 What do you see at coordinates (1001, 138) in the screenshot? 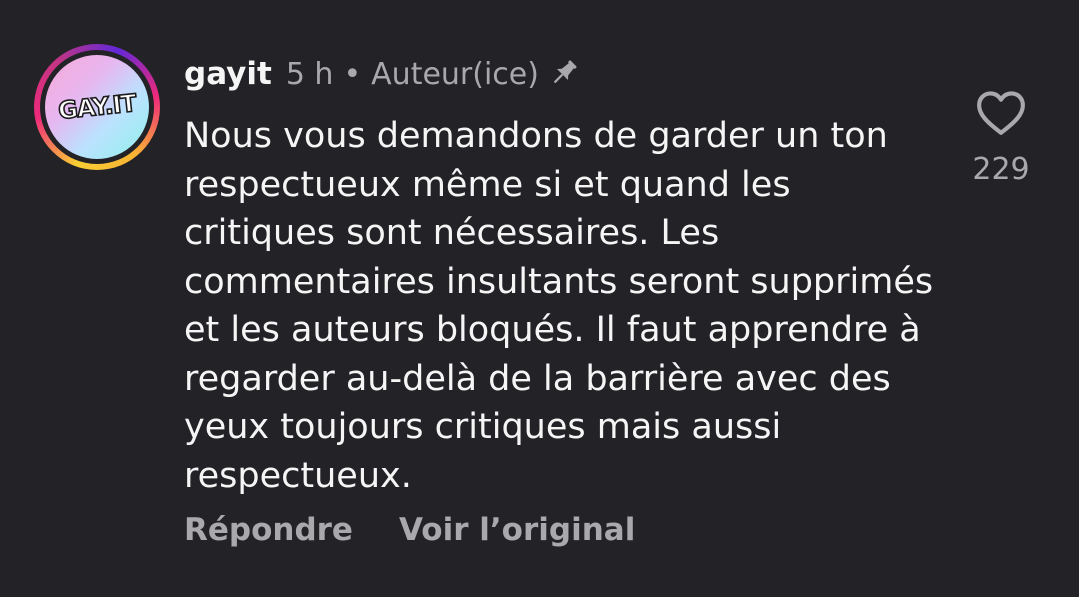
I see `like-control: 229` at bounding box center [1001, 138].